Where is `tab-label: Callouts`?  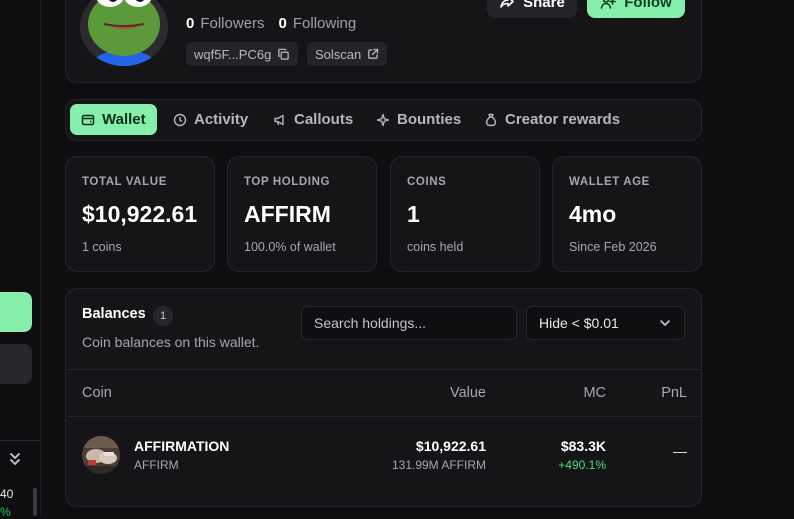
tab-label: Callouts is located at coordinates (324, 119).